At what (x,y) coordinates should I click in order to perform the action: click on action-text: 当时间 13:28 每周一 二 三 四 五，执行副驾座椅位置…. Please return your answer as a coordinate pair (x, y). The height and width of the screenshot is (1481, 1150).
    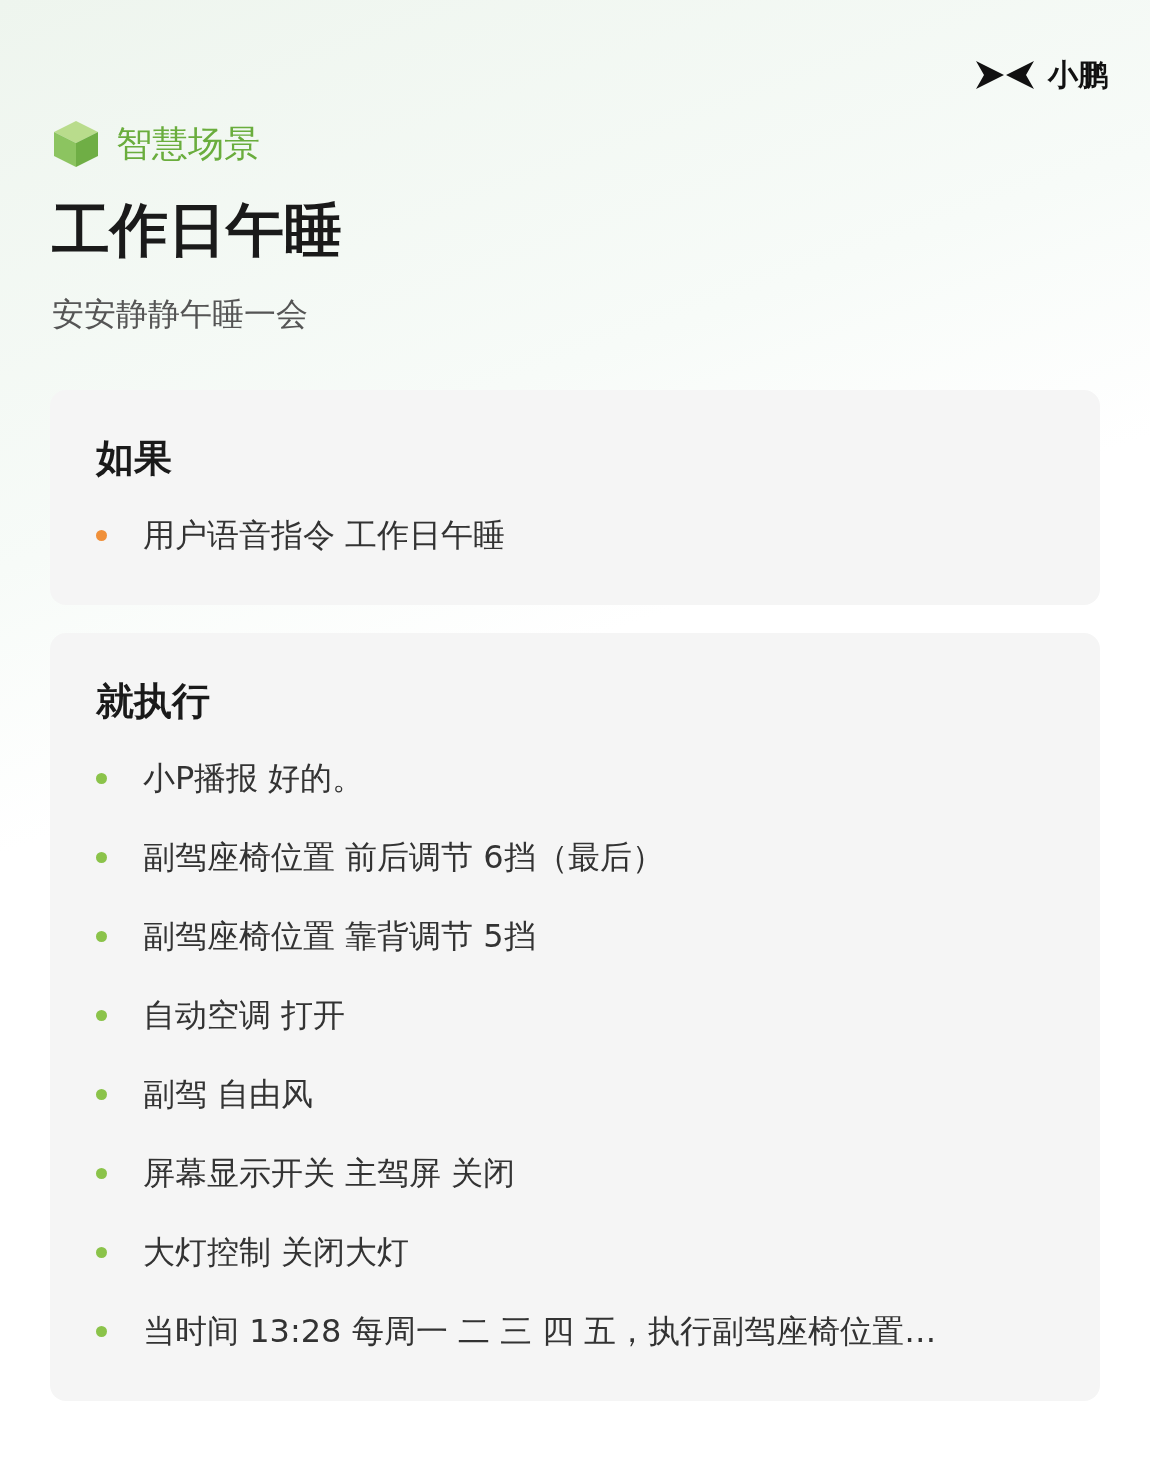
    Looking at the image, I should click on (540, 1332).